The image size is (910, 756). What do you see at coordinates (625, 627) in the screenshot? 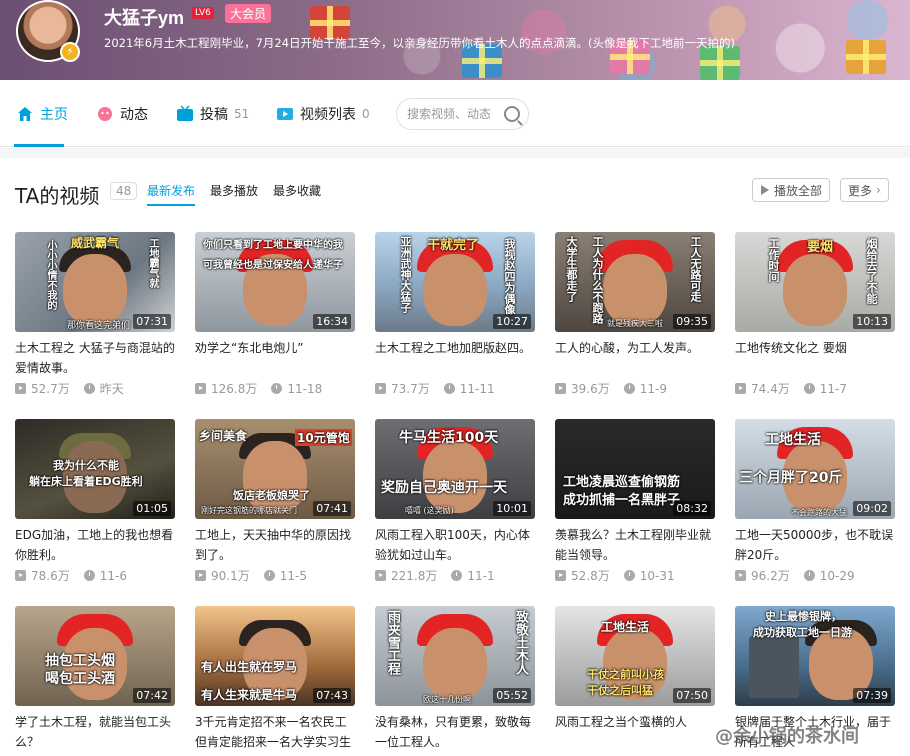
I see `thumbnail-overlay-text: 工地生活` at bounding box center [625, 627].